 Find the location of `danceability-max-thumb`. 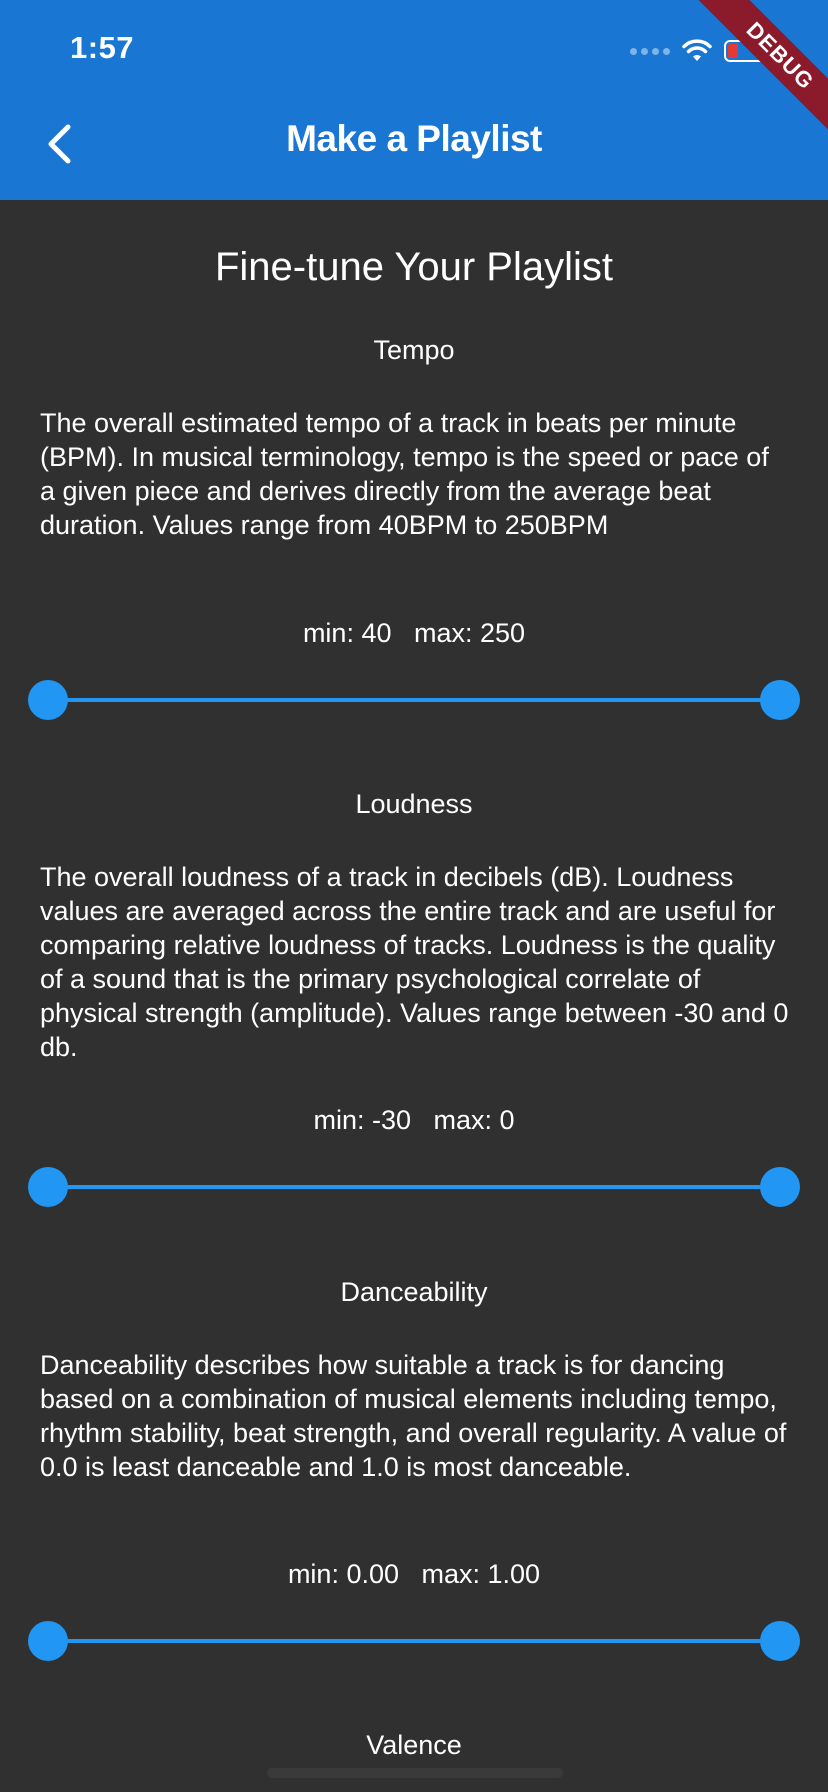

danceability-max-thumb is located at coordinates (780, 1641).